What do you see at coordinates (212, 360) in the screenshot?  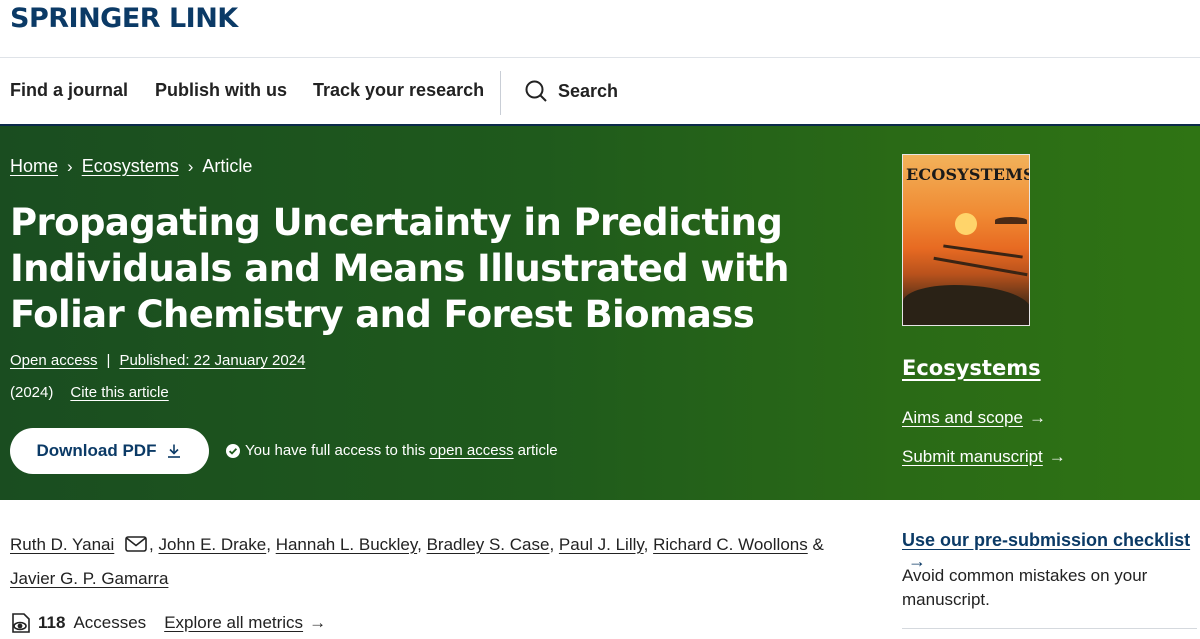 I see `published-date: Published: 22 January 2024` at bounding box center [212, 360].